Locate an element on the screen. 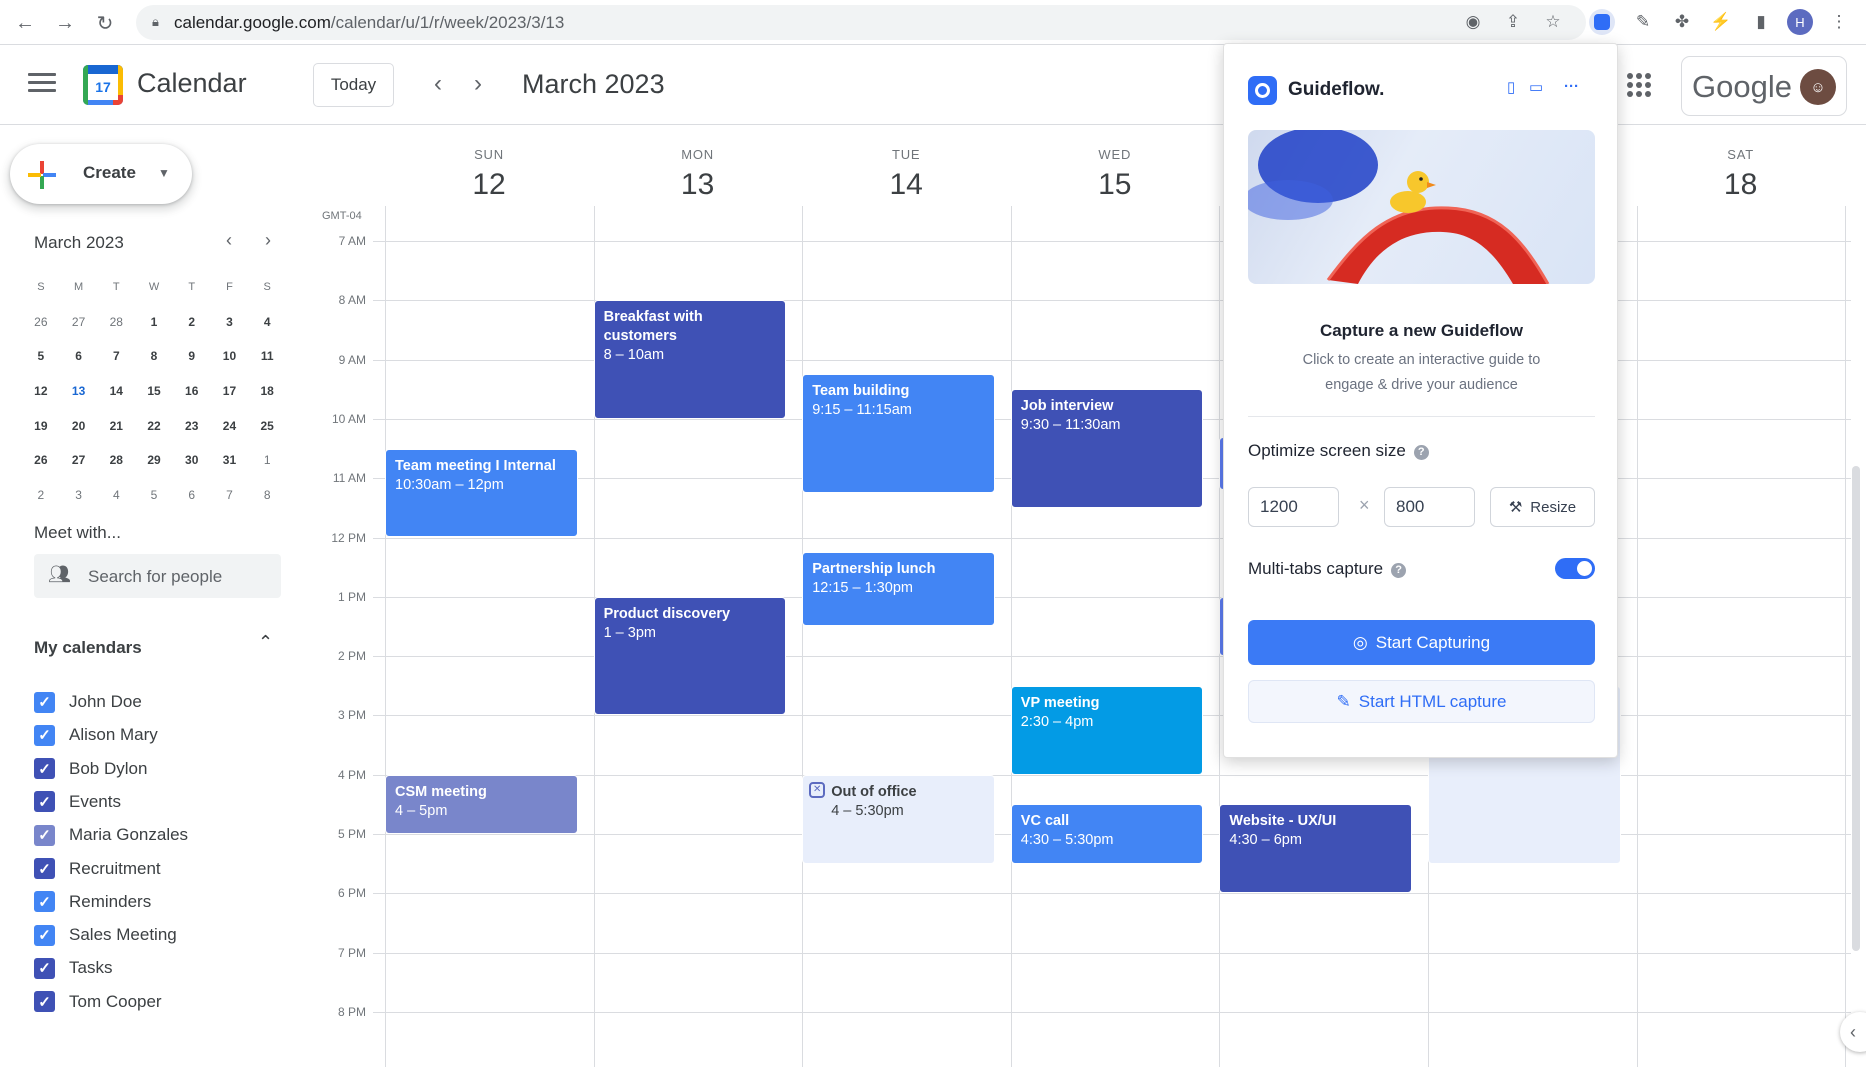 This screenshot has height=1067, width=1866. calendar-event: Website - UX/UI 4:30 – 6pm is located at coordinates (1315, 849).